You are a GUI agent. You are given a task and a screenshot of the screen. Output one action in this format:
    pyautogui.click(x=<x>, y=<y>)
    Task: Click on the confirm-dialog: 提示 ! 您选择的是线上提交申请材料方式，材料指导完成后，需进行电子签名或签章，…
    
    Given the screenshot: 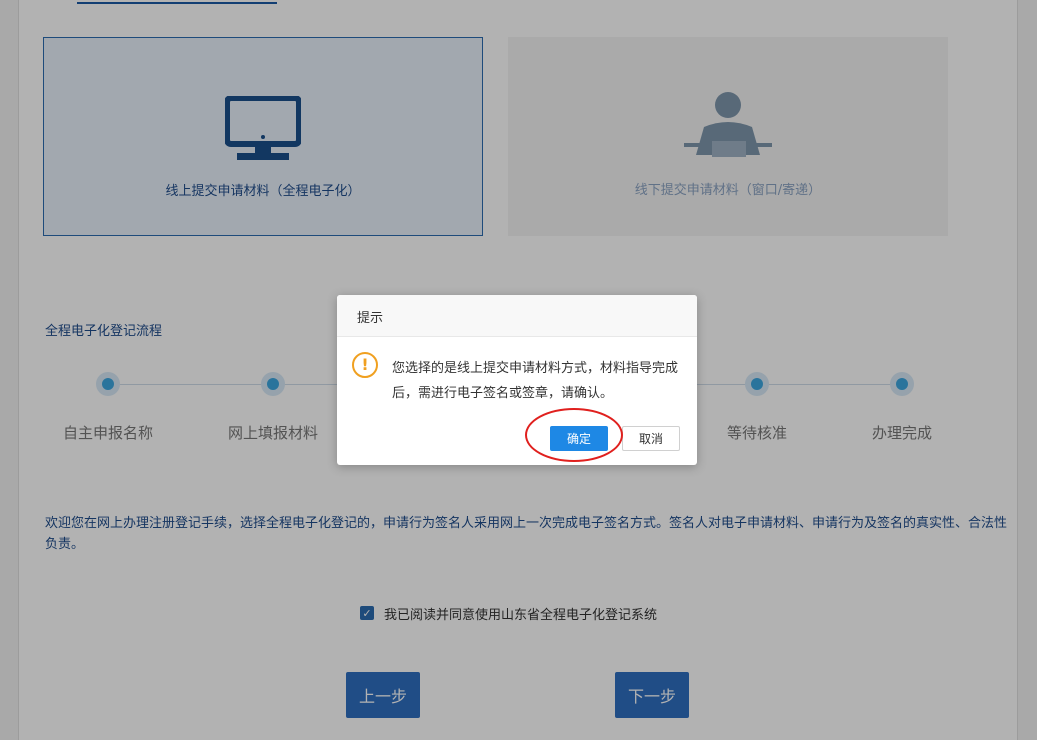 What is the action you would take?
    pyautogui.click(x=517, y=380)
    